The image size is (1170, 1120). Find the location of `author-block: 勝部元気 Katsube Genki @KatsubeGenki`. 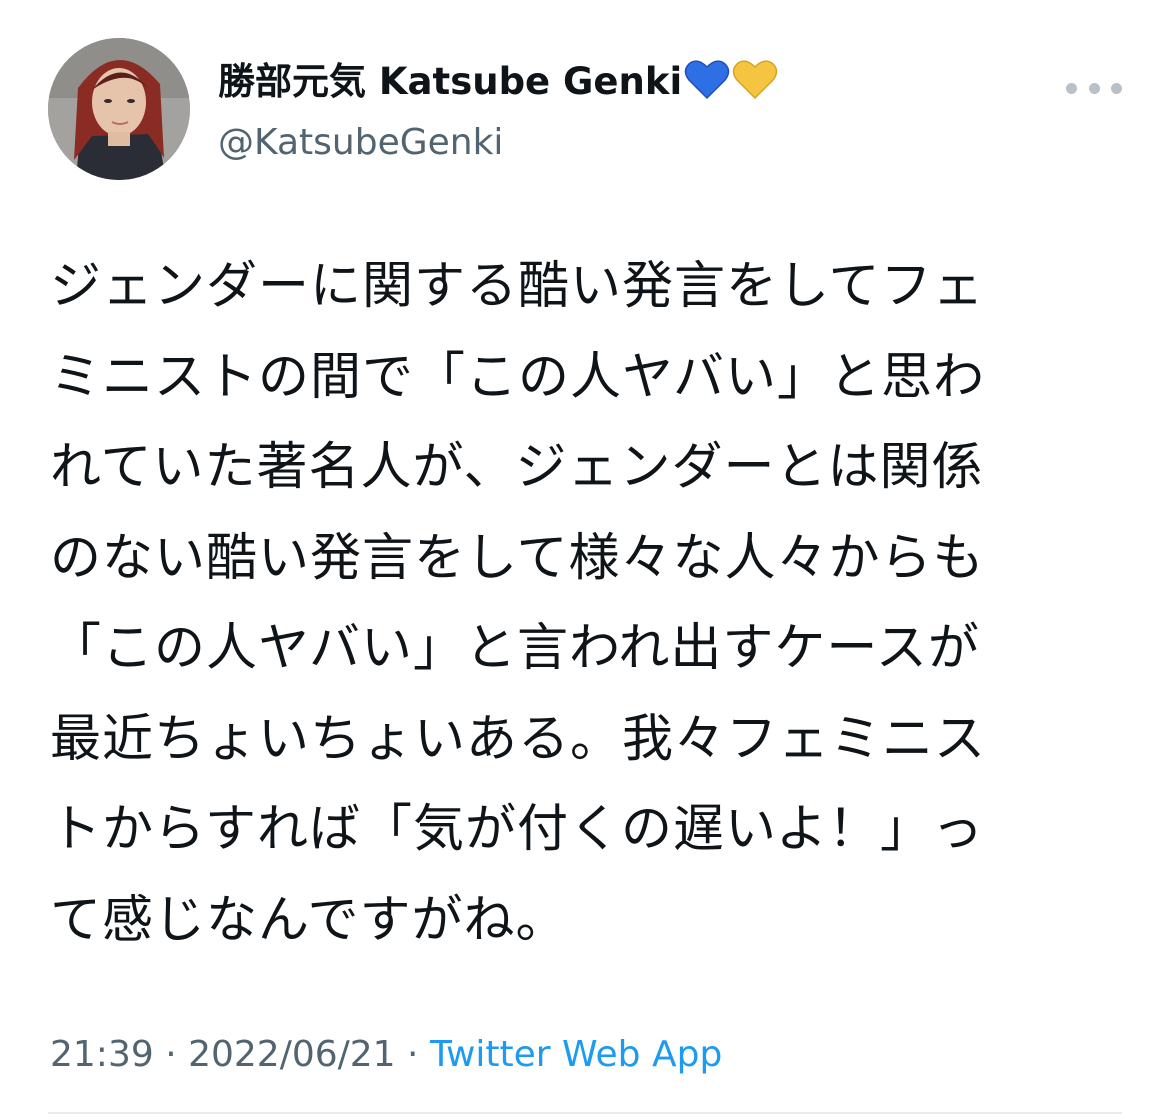

author-block: 勝部元気 Katsube Genki @KatsubeGenki is located at coordinates (624, 112).